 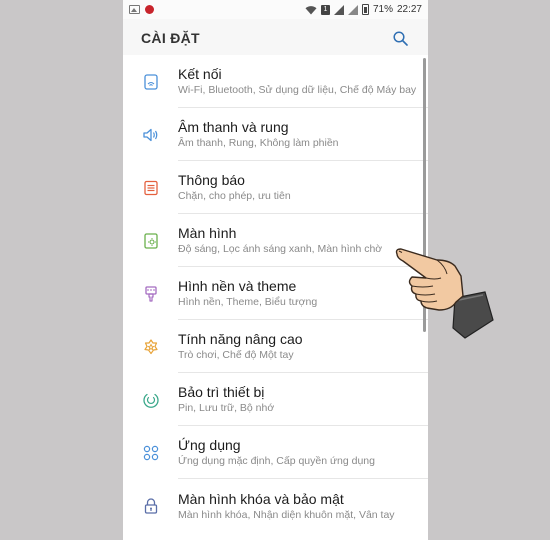 What do you see at coordinates (444, 293) in the screenshot?
I see `pointing-hand-icon` at bounding box center [444, 293].